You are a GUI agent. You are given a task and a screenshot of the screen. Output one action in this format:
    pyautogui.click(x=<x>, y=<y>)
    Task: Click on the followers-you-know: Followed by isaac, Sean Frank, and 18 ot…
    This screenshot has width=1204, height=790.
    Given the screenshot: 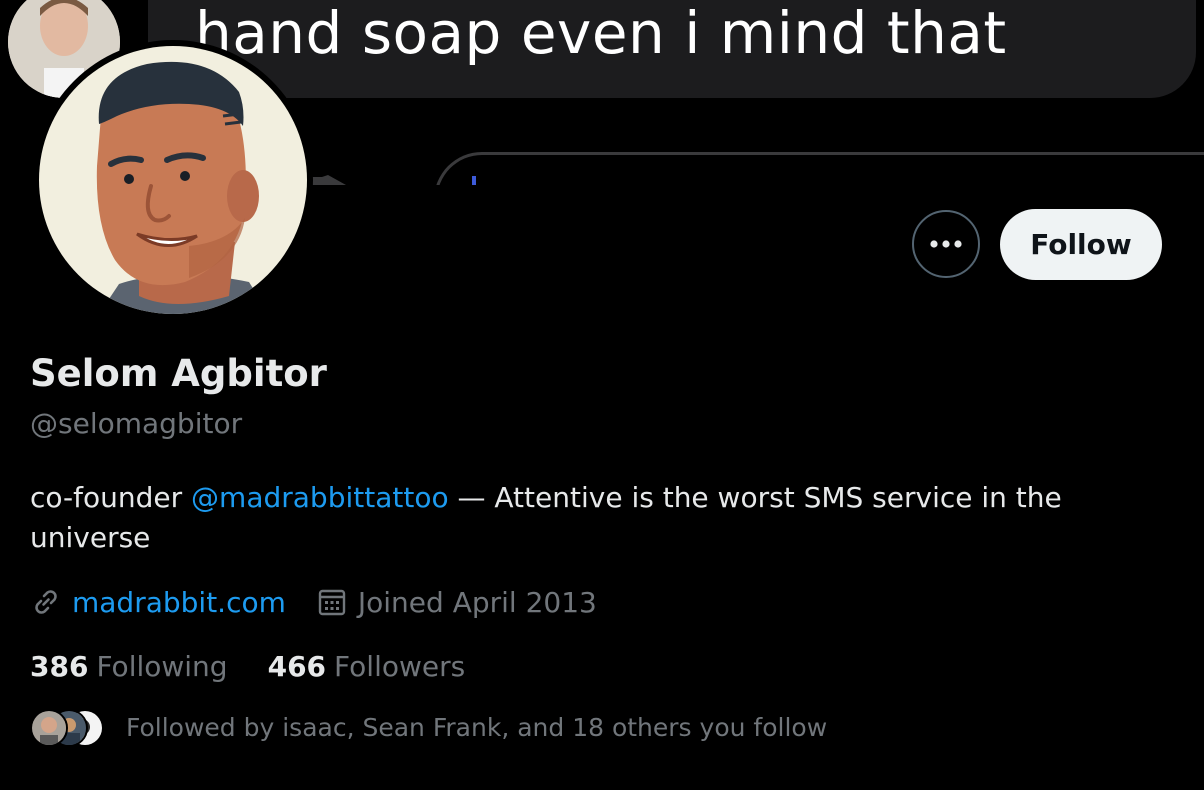 What is the action you would take?
    pyautogui.click(x=428, y=727)
    